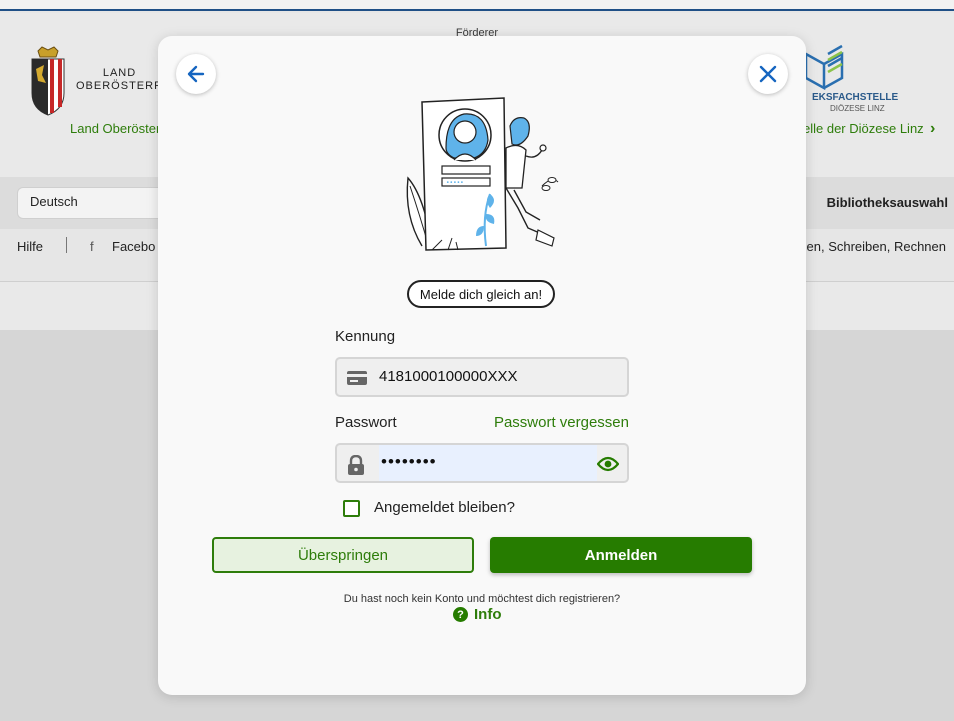  I want to click on chevron-right-icon: ›, so click(932, 129).